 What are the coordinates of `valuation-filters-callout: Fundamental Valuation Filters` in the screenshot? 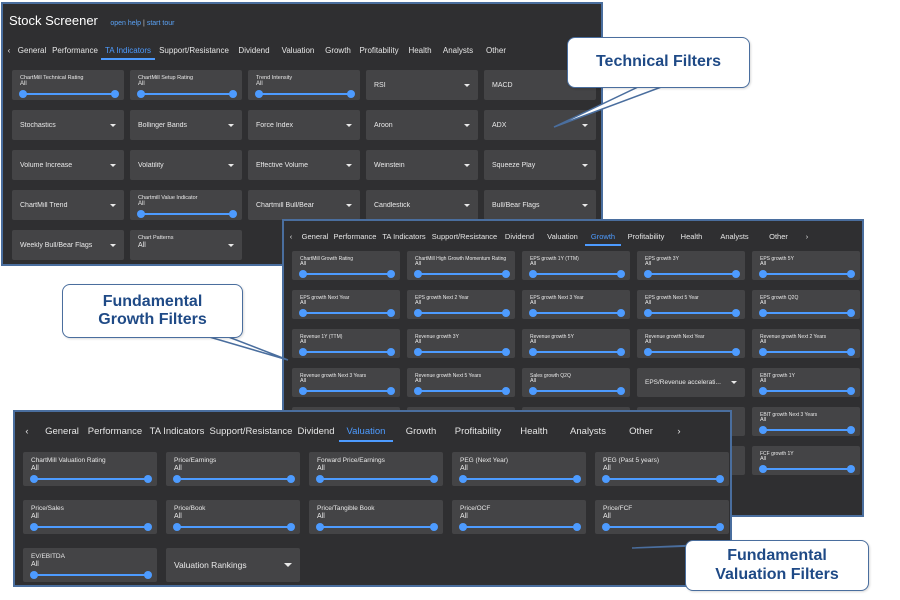 It's located at (777, 565).